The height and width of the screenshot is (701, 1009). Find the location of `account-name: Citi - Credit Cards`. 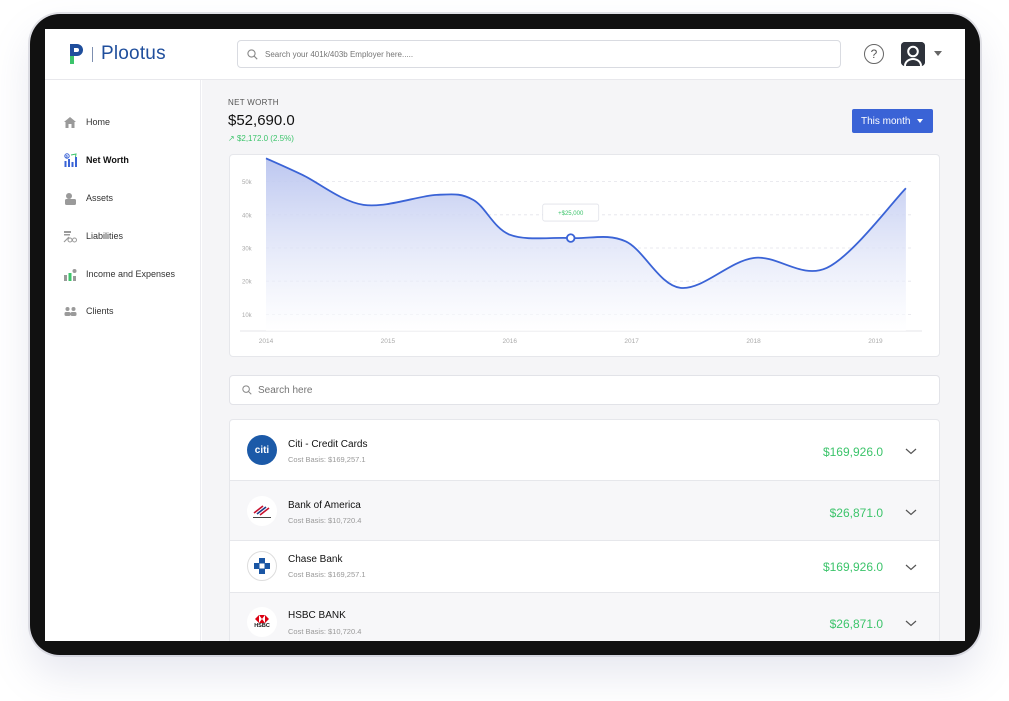

account-name: Citi - Credit Cards is located at coordinates (328, 444).